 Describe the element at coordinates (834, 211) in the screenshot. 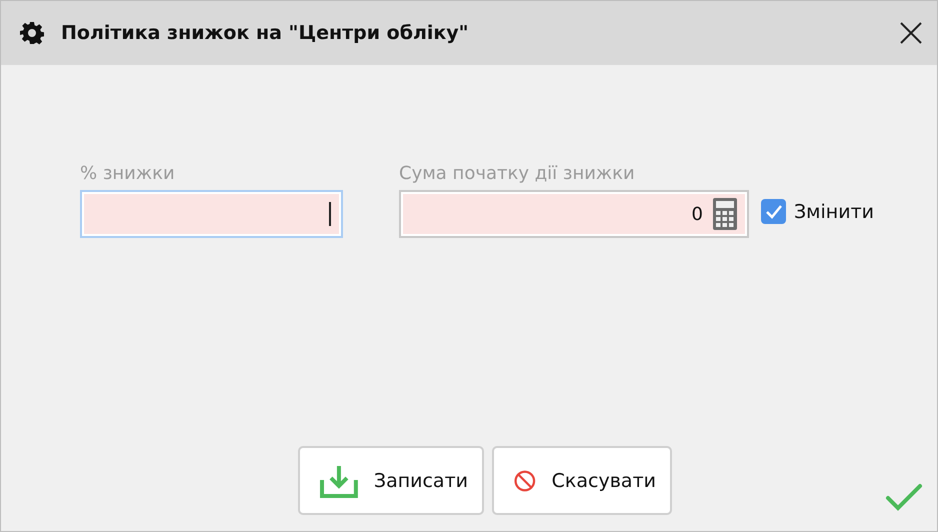

I see `checkbox-label: Змінити` at that location.